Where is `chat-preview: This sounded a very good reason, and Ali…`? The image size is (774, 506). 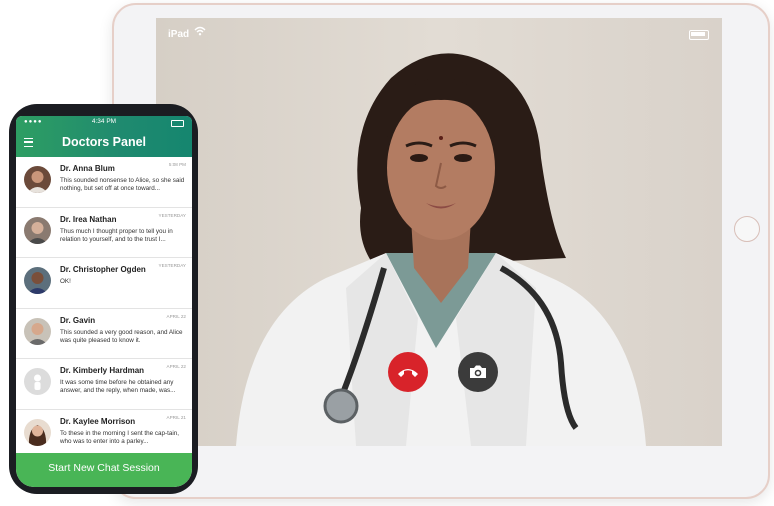 chat-preview: This sounded a very good reason, and Ali… is located at coordinates (121, 336).